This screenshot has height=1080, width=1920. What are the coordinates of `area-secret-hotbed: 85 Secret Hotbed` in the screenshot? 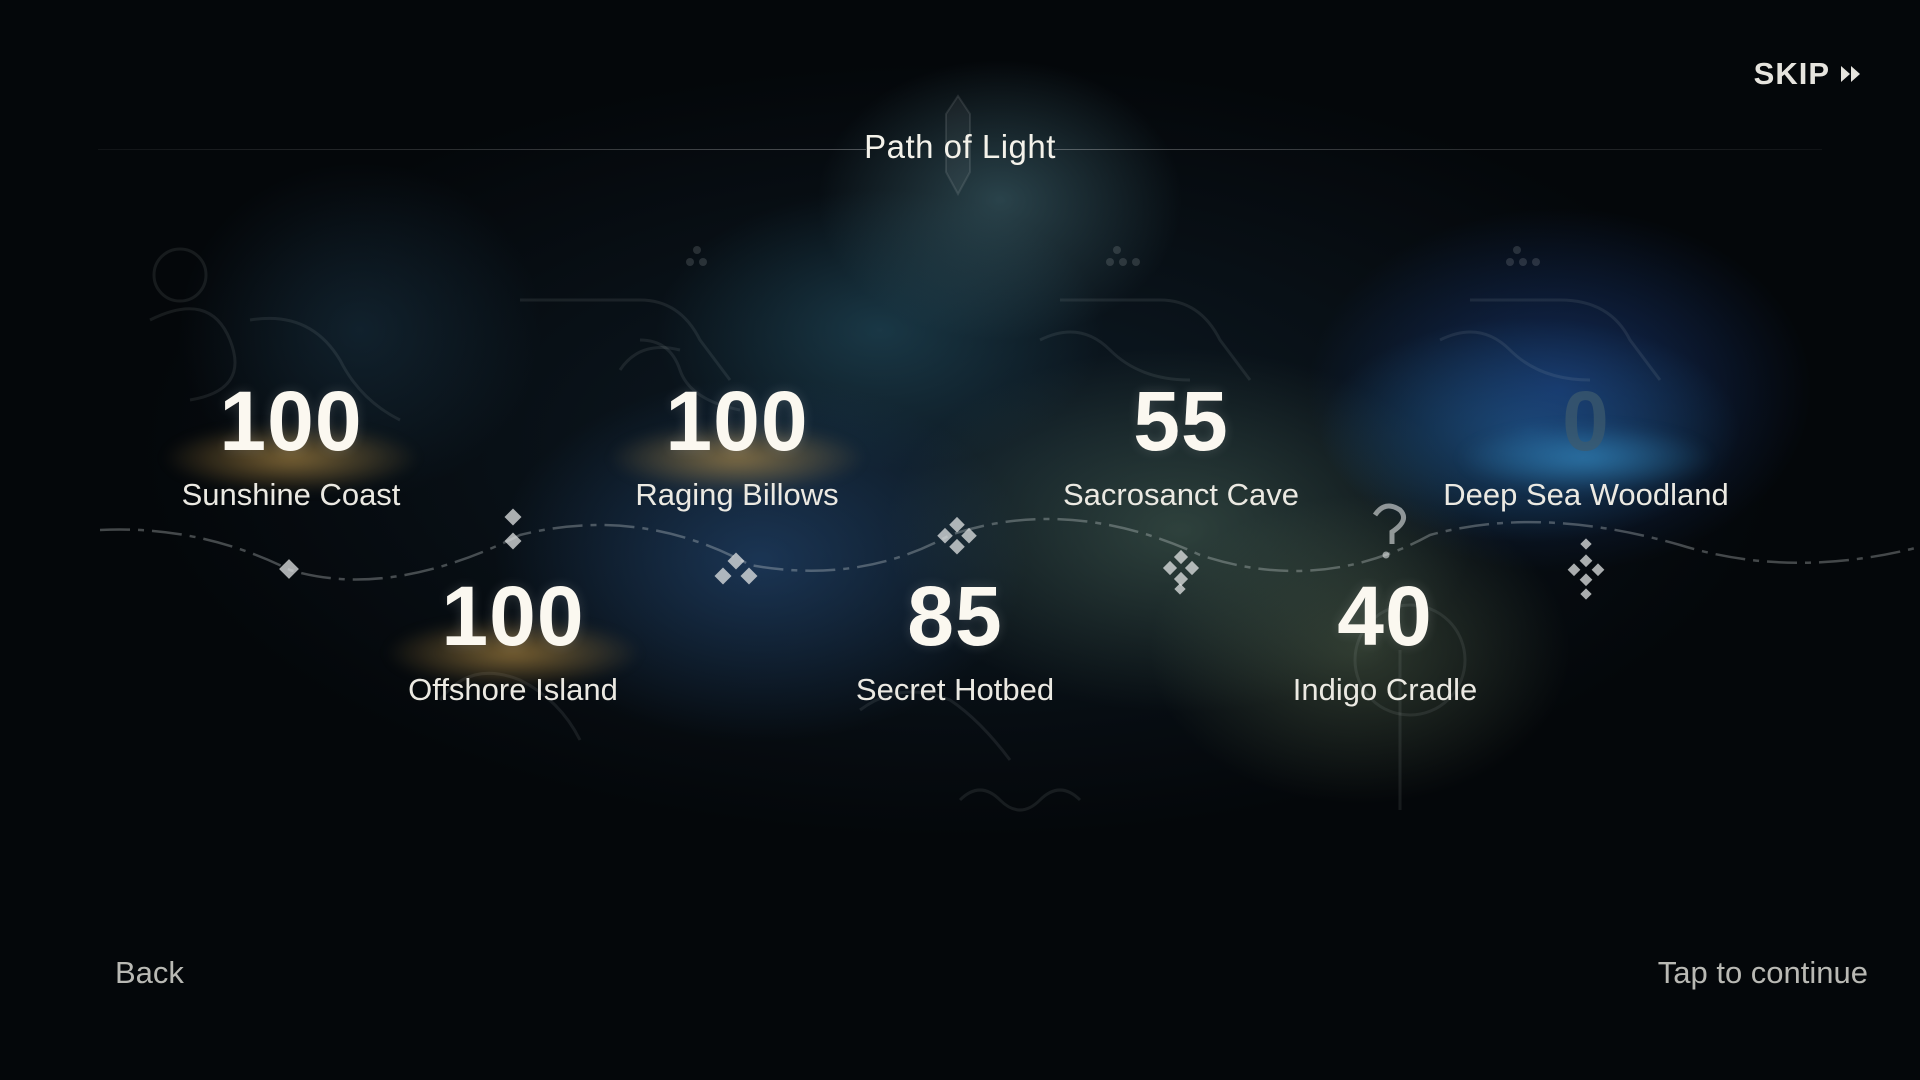 It's located at (955, 639).